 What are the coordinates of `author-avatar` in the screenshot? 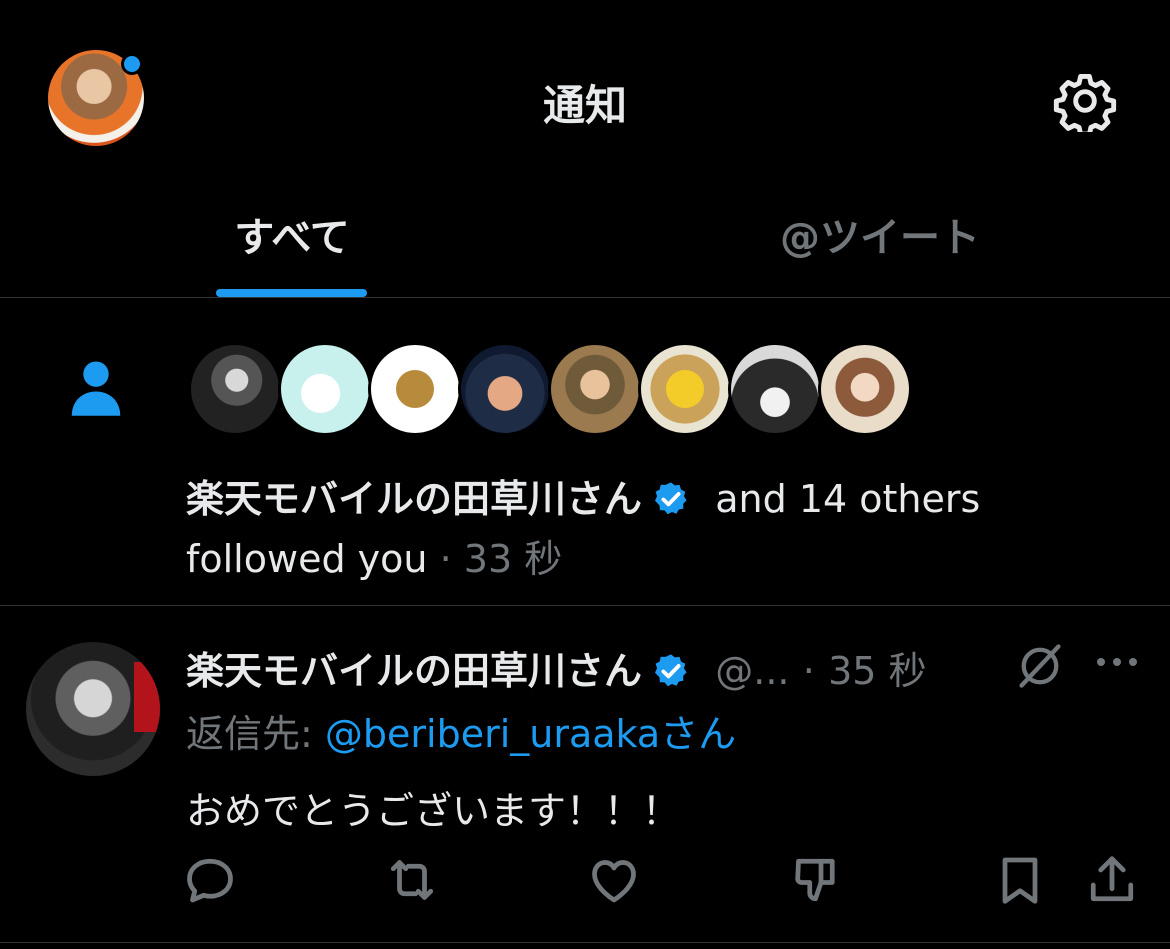 It's located at (93, 709).